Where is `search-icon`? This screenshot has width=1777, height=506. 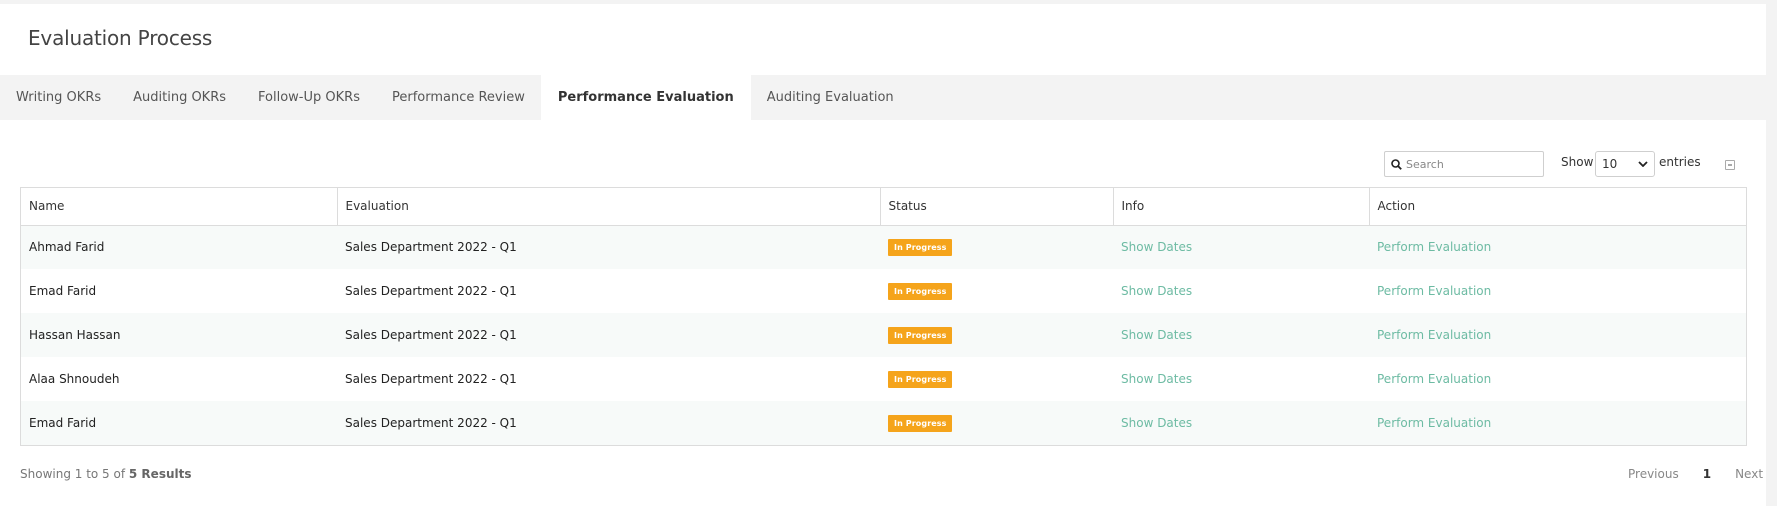 search-icon is located at coordinates (1396, 164).